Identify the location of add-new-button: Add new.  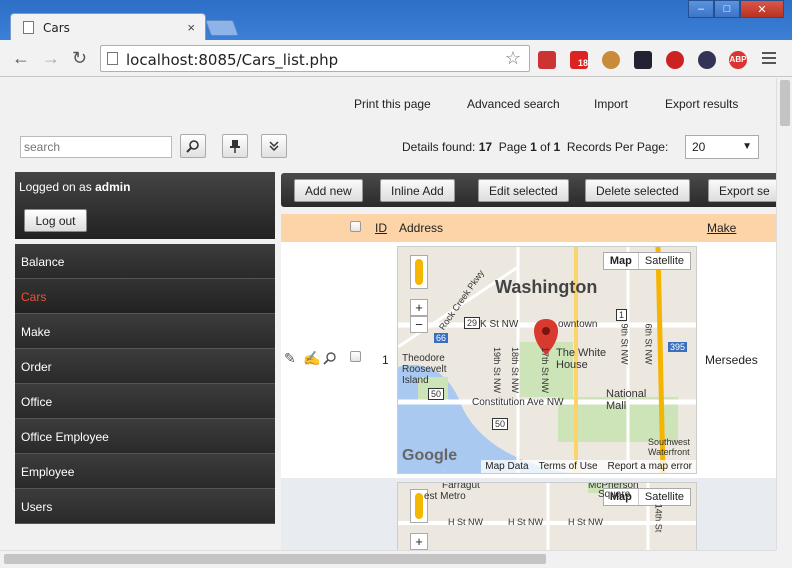
(328, 190).